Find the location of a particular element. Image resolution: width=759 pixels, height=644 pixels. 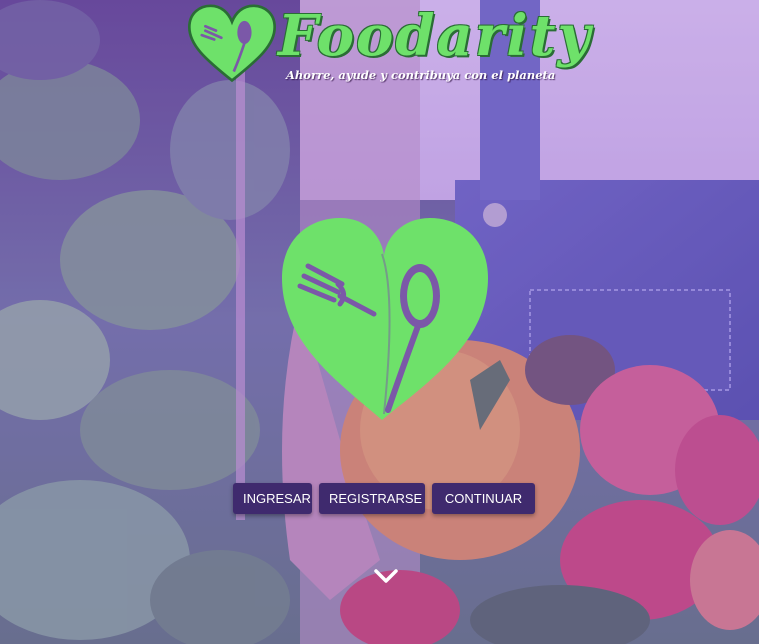

continue-button: CONTINUAR is located at coordinates (483, 498).